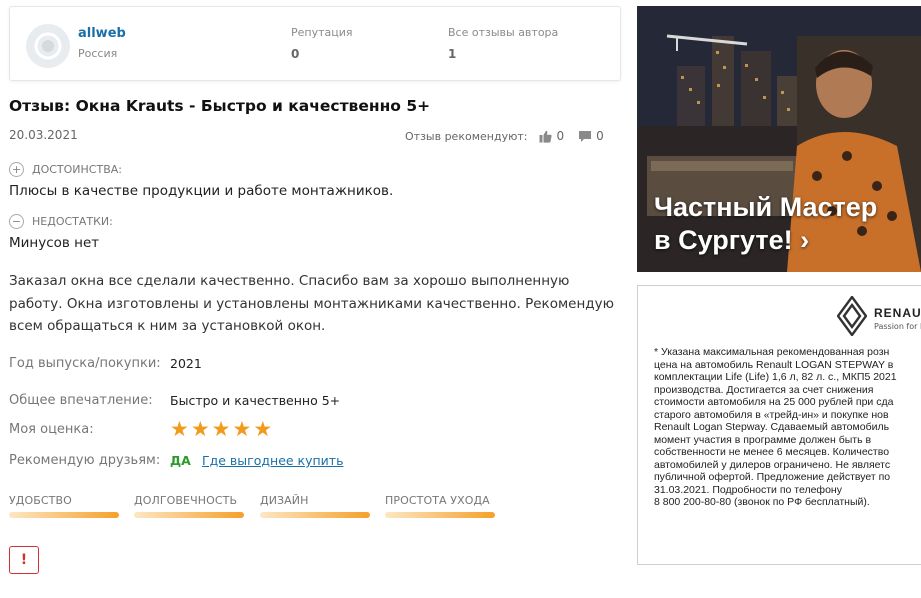 This screenshot has width=921, height=598. I want to click on year-label: Год выпуска/покупки:, so click(85, 363).